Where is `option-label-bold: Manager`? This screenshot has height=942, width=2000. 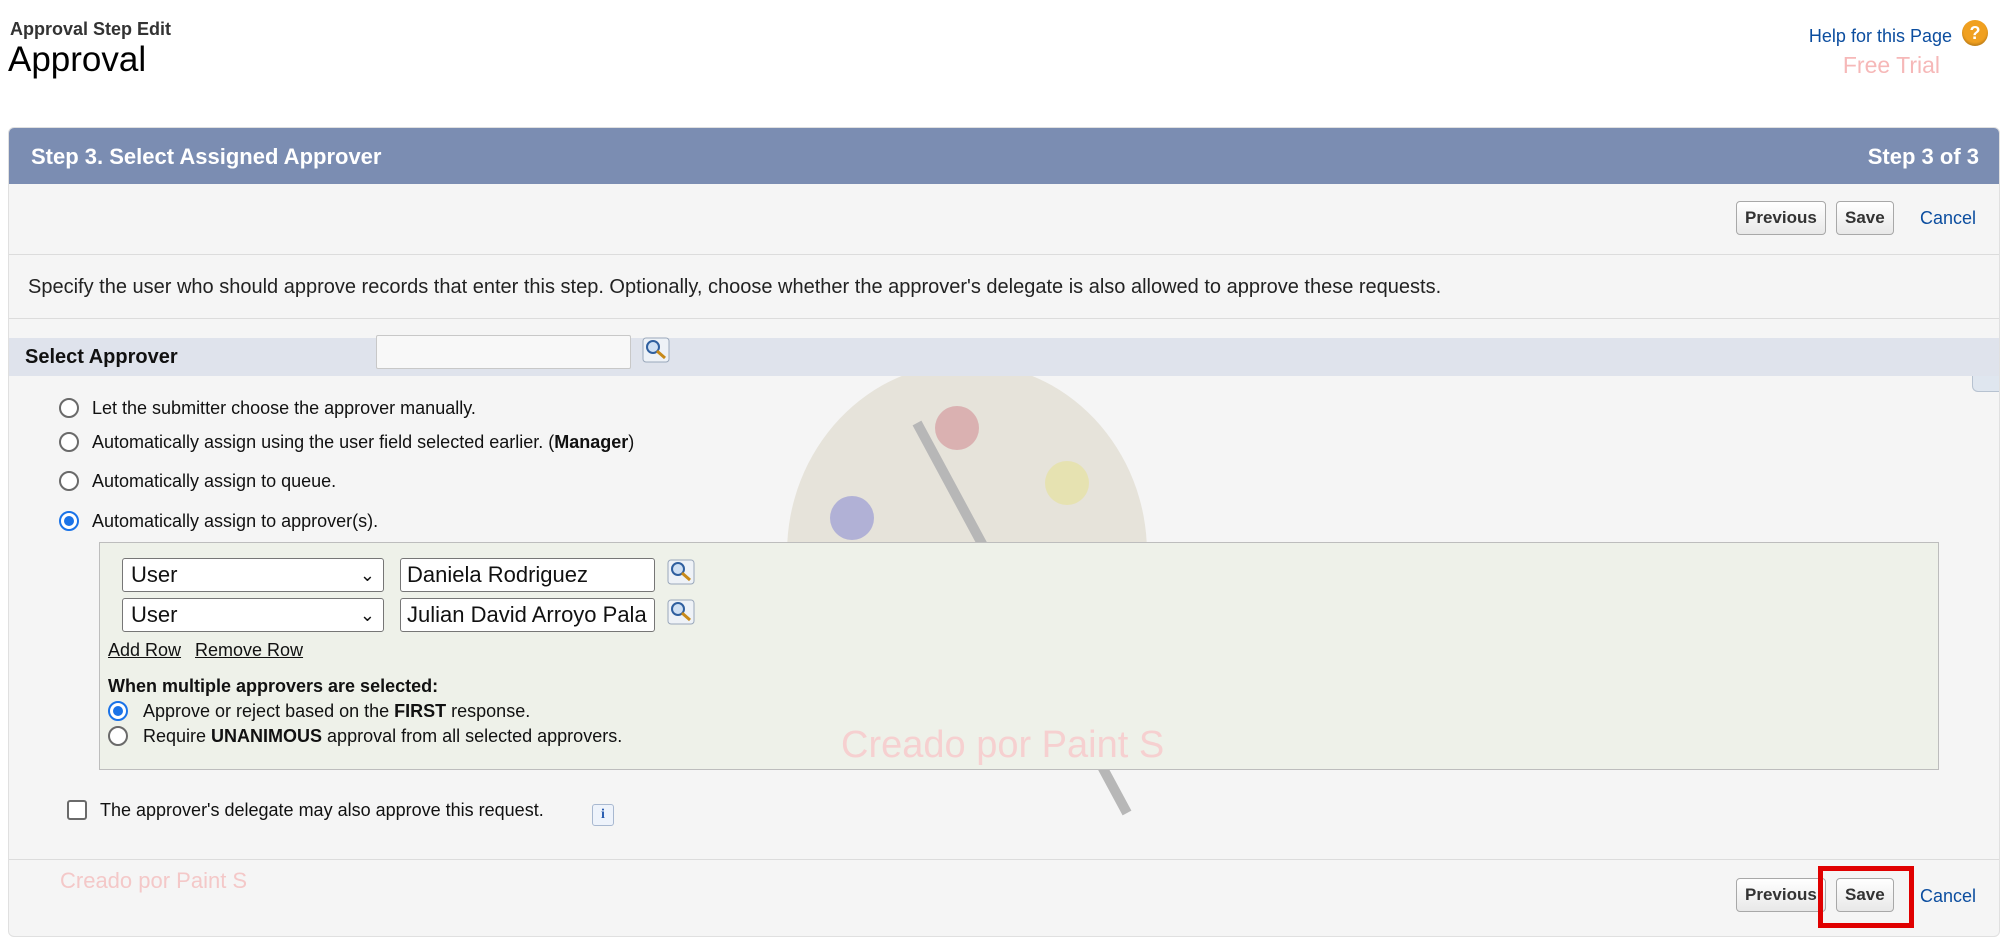 option-label-bold: Manager is located at coordinates (591, 442).